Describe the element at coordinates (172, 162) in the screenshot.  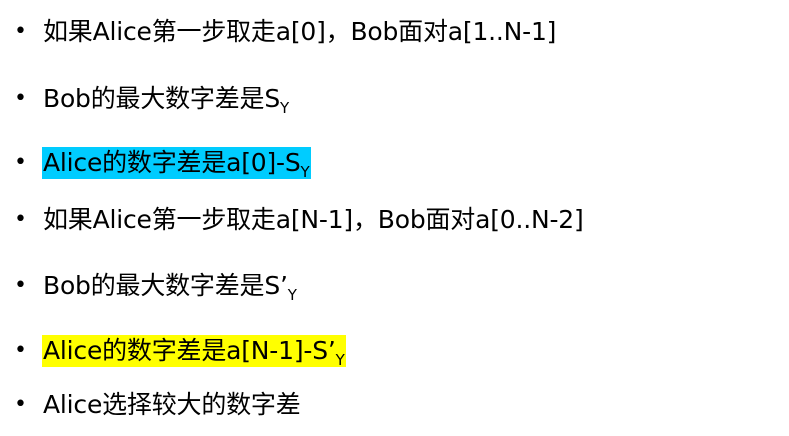
I see `bullet-main-text: Alice的数字差是a[0]-S` at that location.